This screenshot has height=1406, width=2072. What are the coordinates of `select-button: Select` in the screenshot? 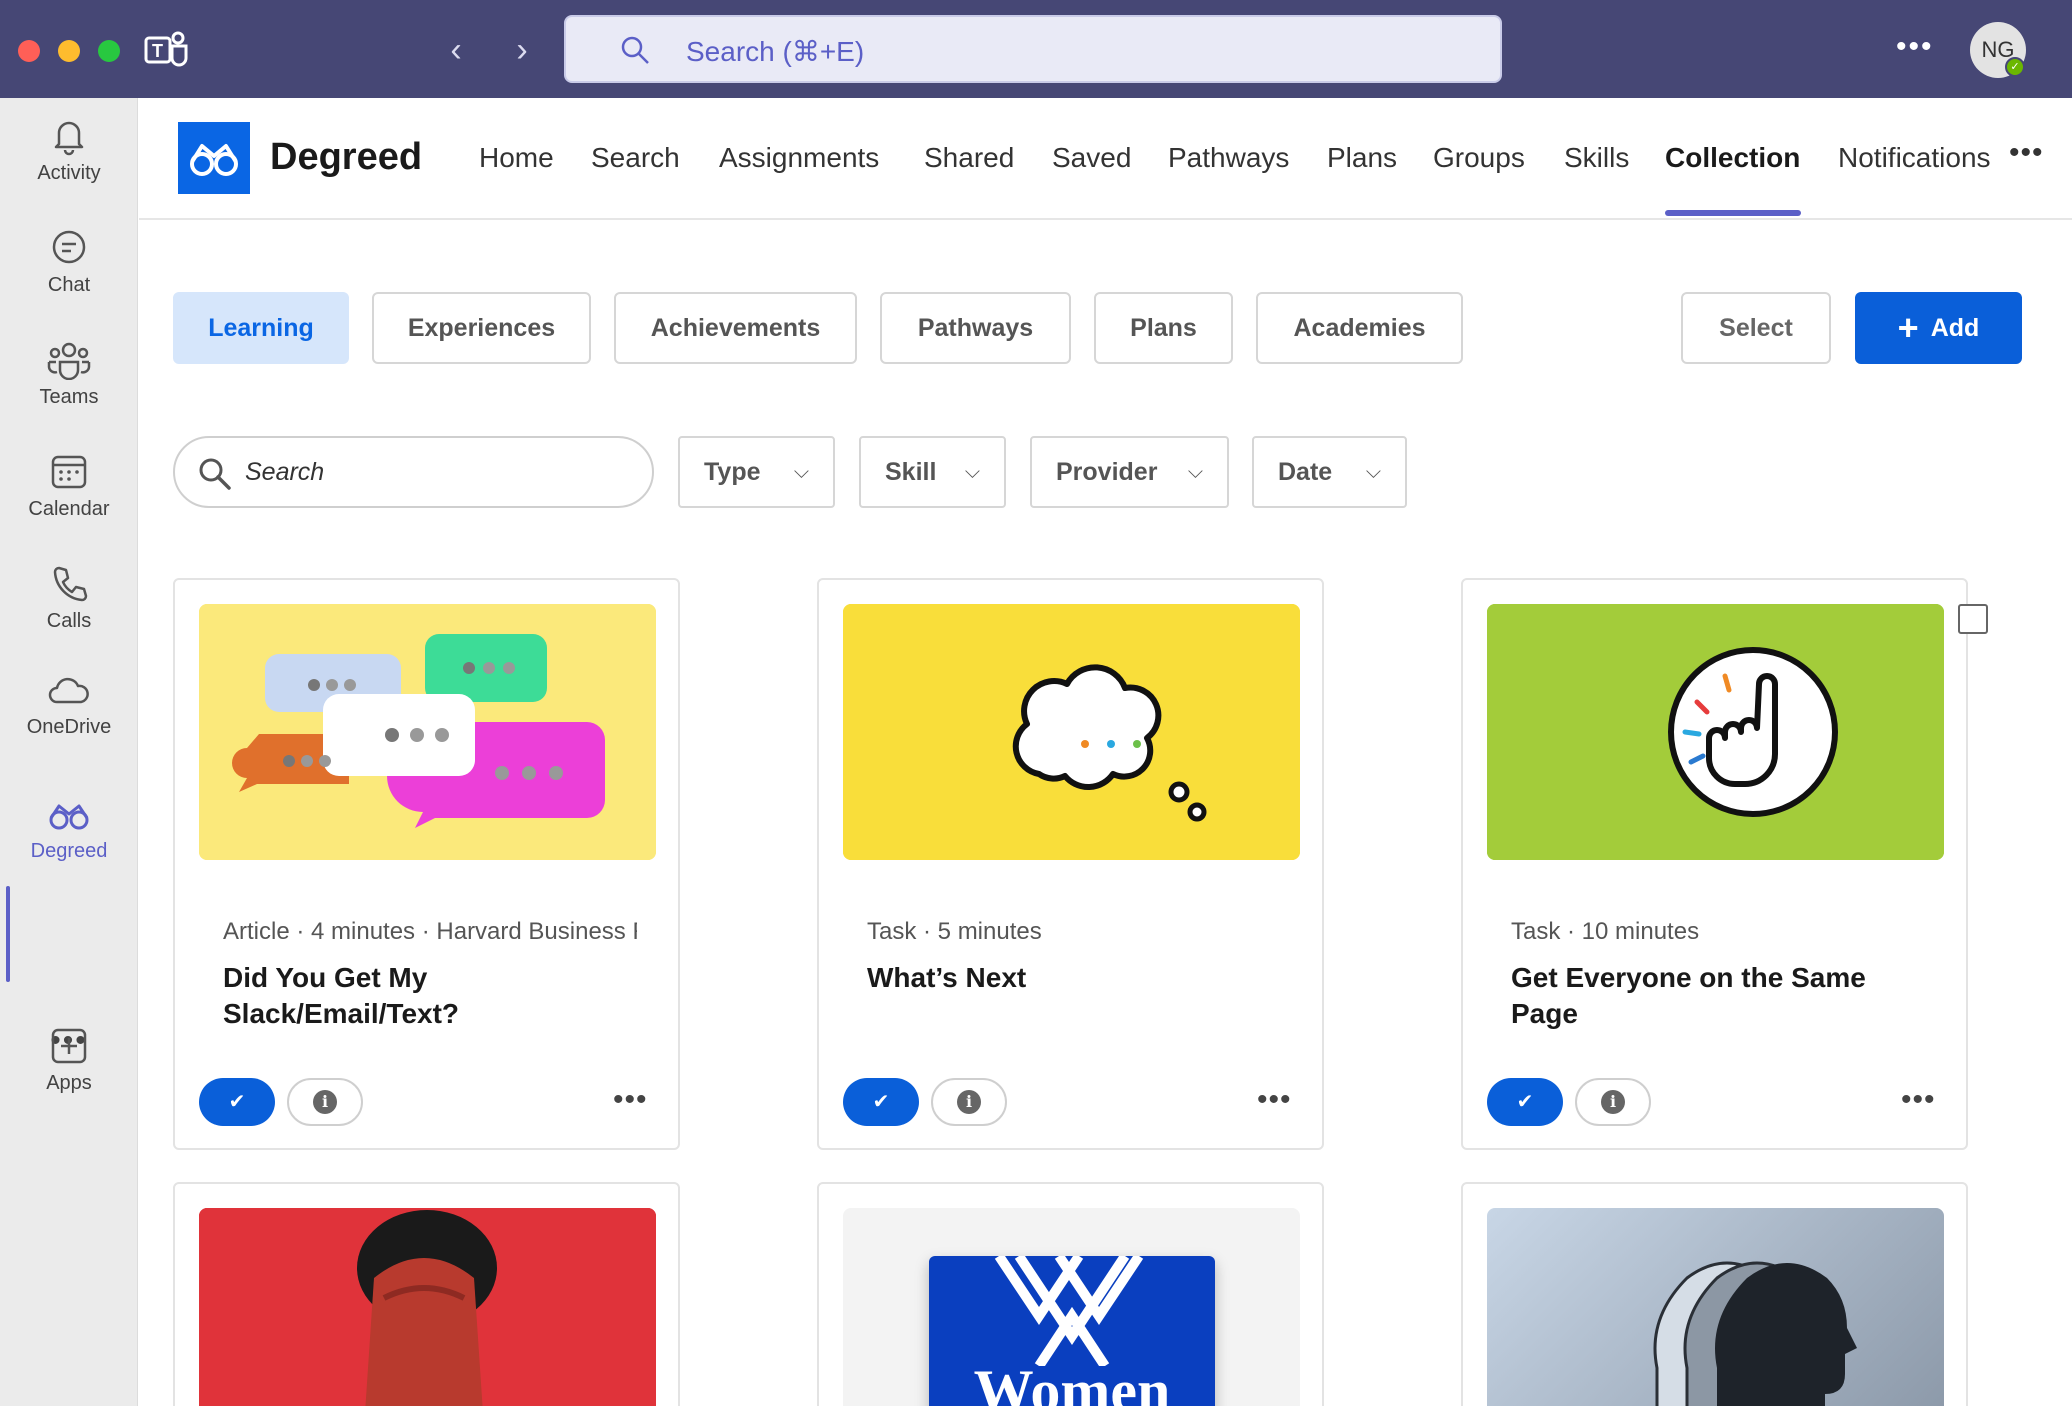 It's located at (1756, 328).